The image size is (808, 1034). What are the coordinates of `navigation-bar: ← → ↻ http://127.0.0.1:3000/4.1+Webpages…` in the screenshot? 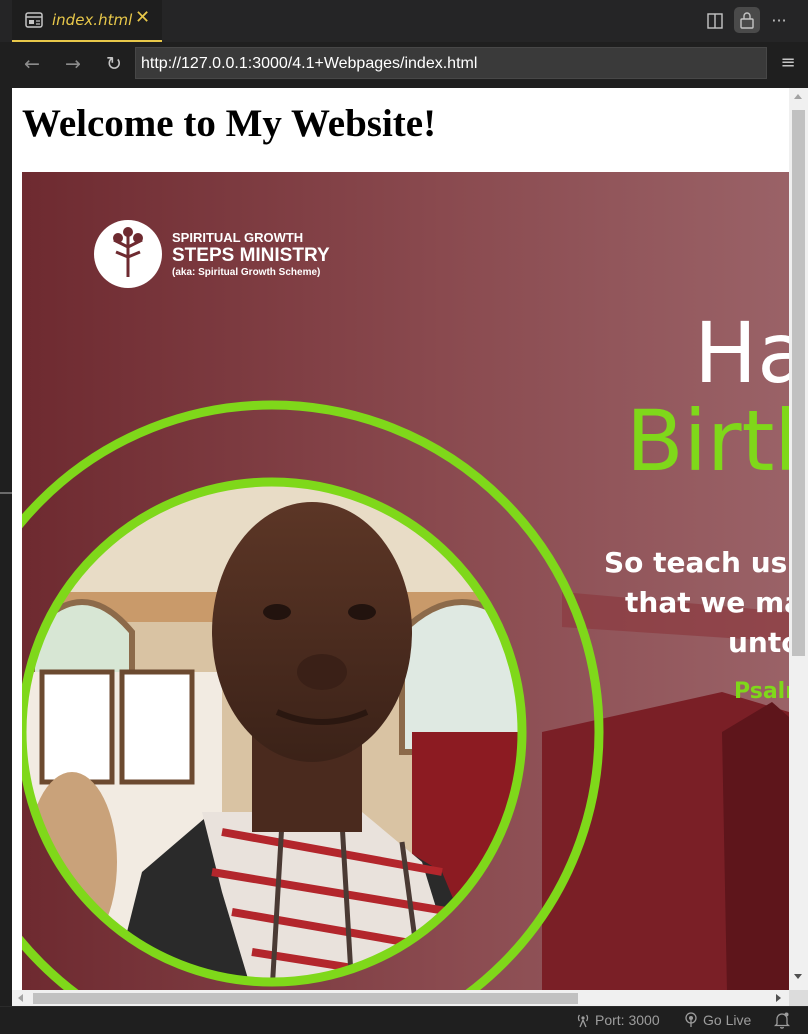 It's located at (404, 65).